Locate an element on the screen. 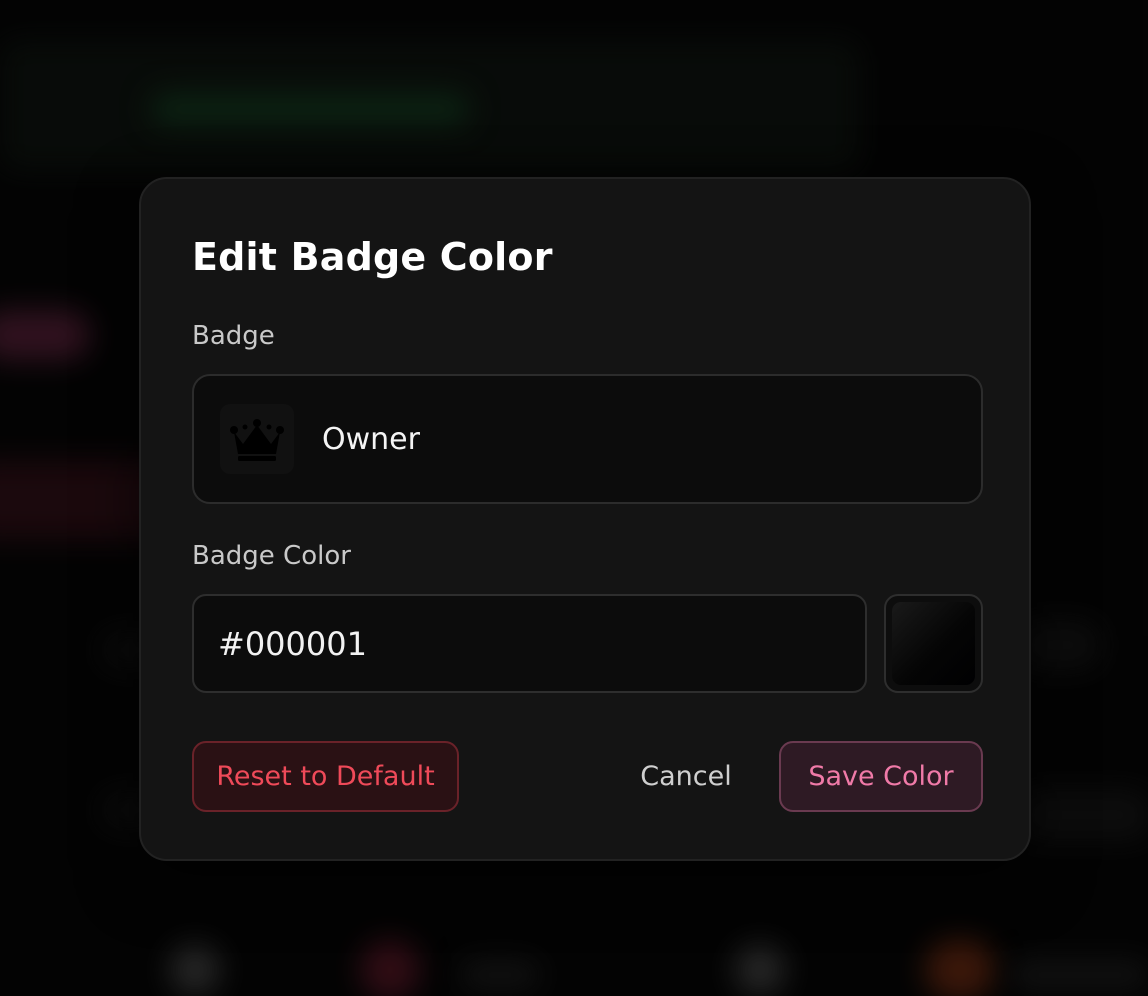  badge-label: Badge is located at coordinates (233, 336).